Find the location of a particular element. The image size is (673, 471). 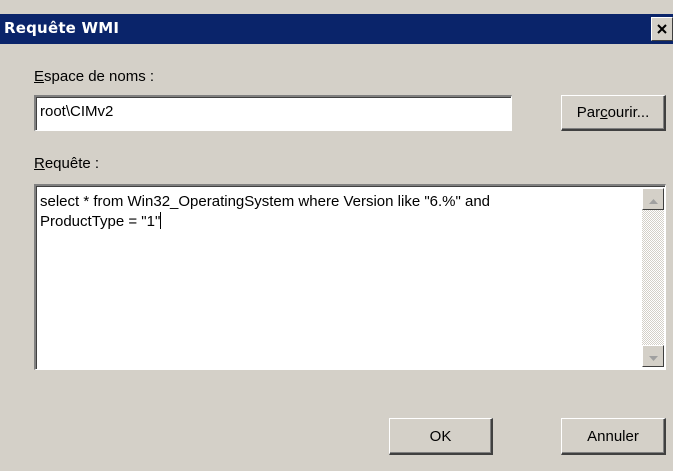

close-button is located at coordinates (662, 29).